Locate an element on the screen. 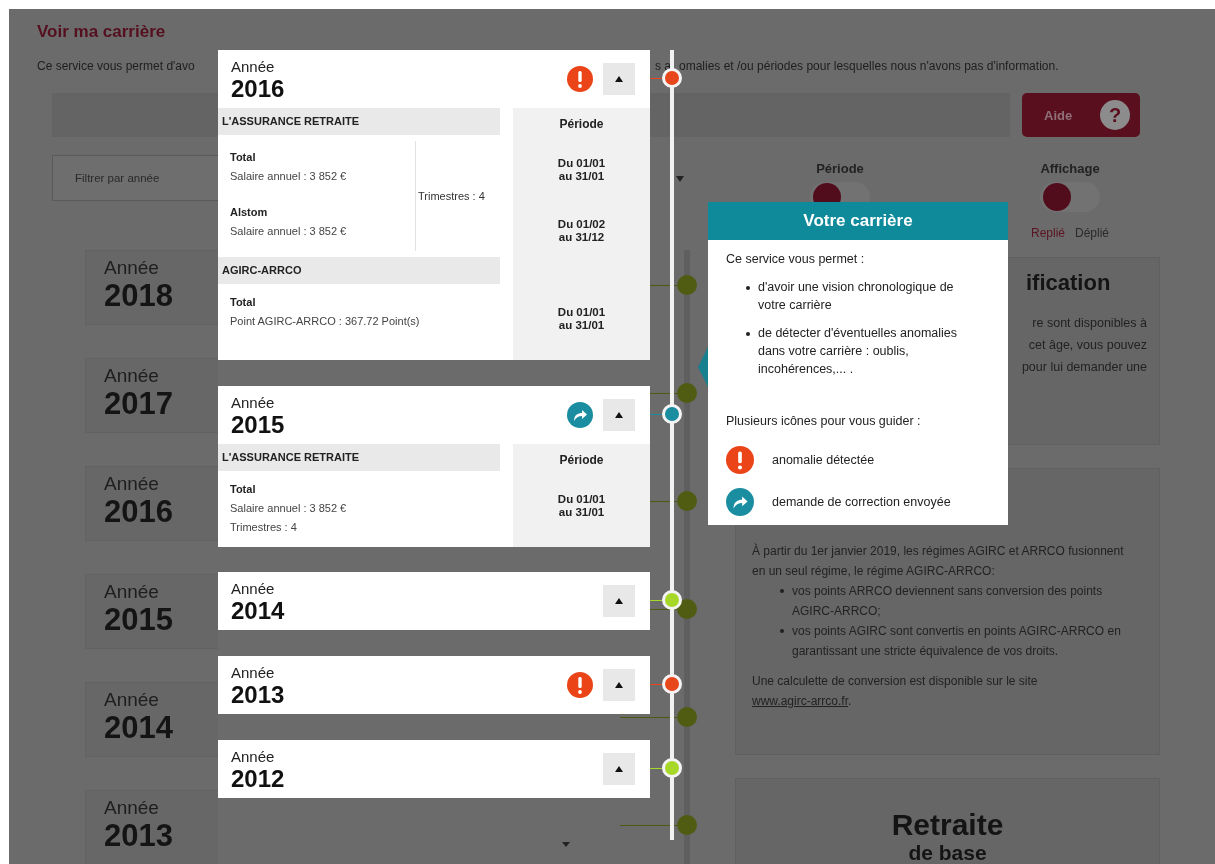 This screenshot has height=864, width=1215. help-button: Aide ? is located at coordinates (1081, 115).